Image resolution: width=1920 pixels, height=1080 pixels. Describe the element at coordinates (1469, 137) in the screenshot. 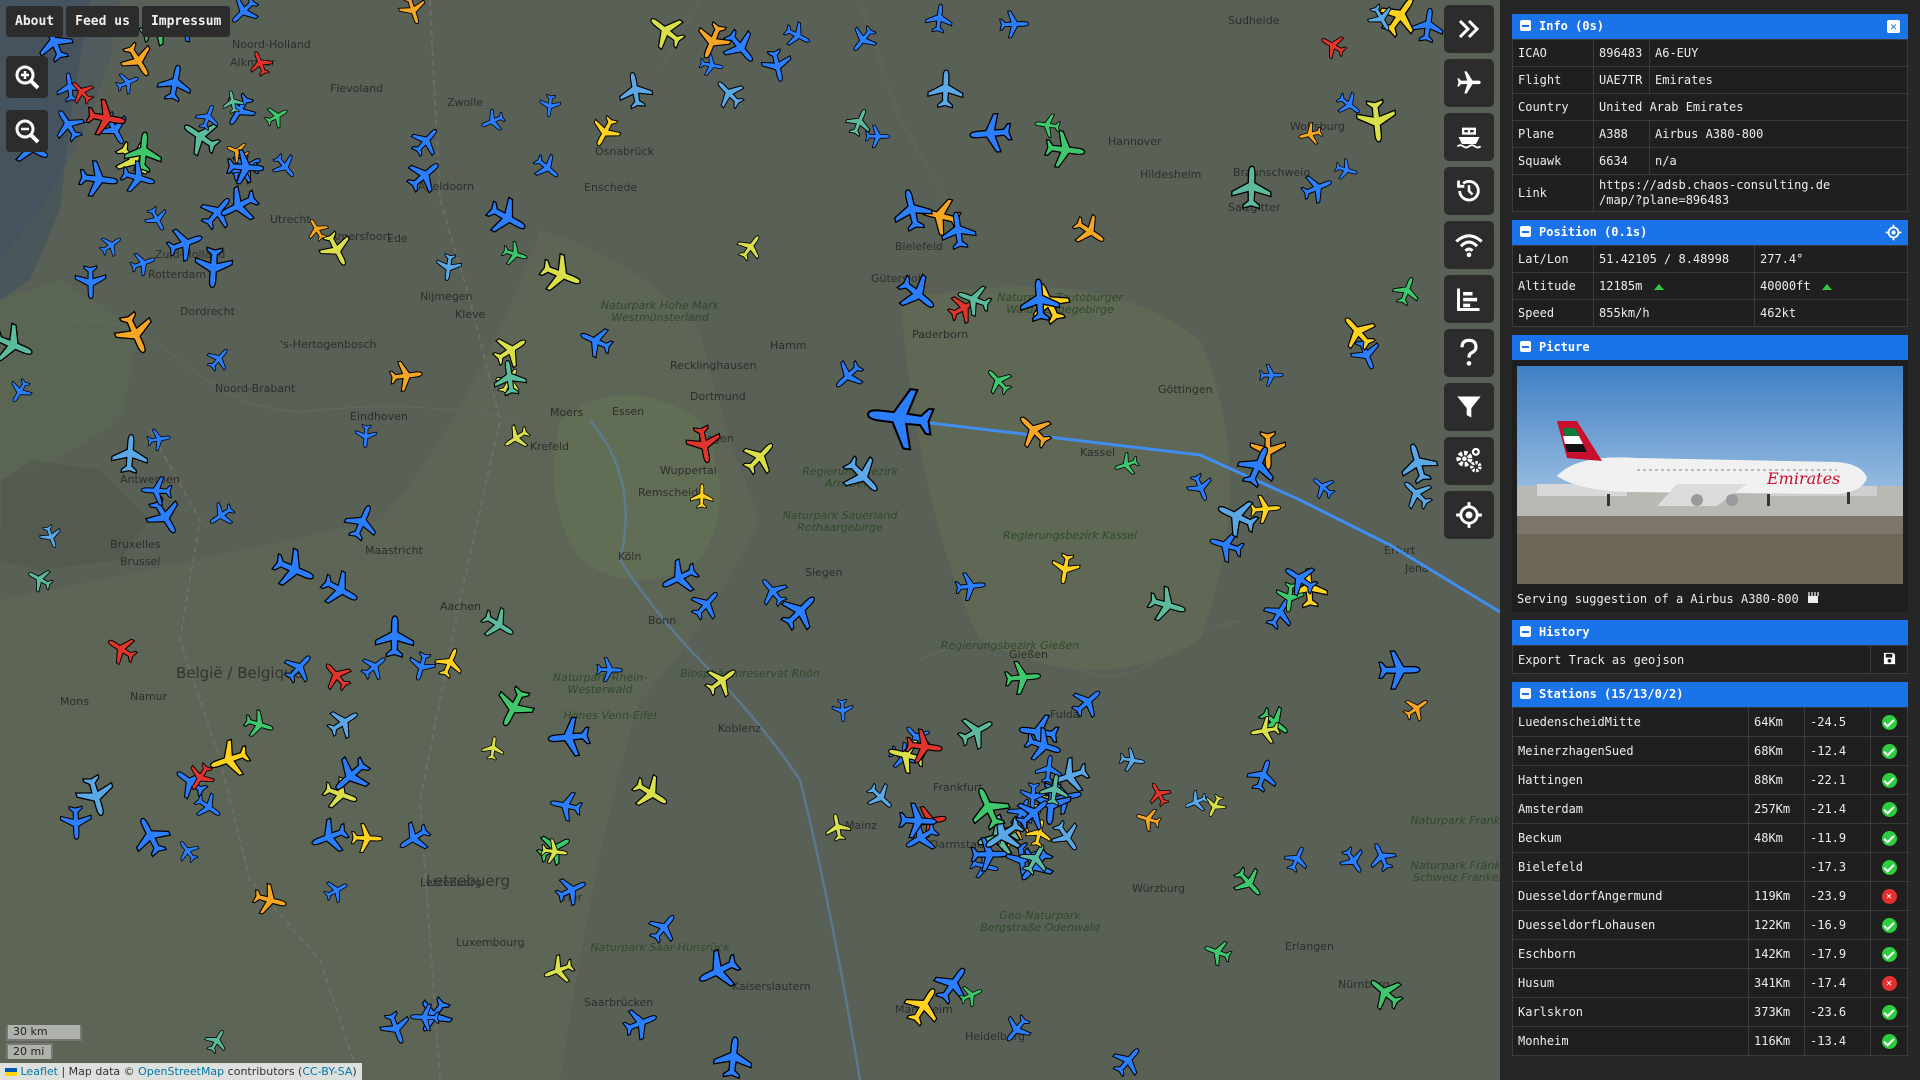

I see `ships-layer-button` at that location.